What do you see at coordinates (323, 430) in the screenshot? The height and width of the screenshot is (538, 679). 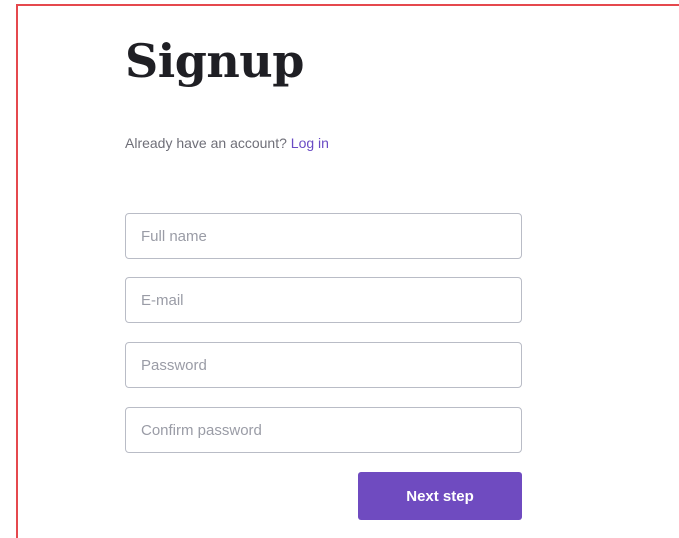 I see `confirm-password-input` at bounding box center [323, 430].